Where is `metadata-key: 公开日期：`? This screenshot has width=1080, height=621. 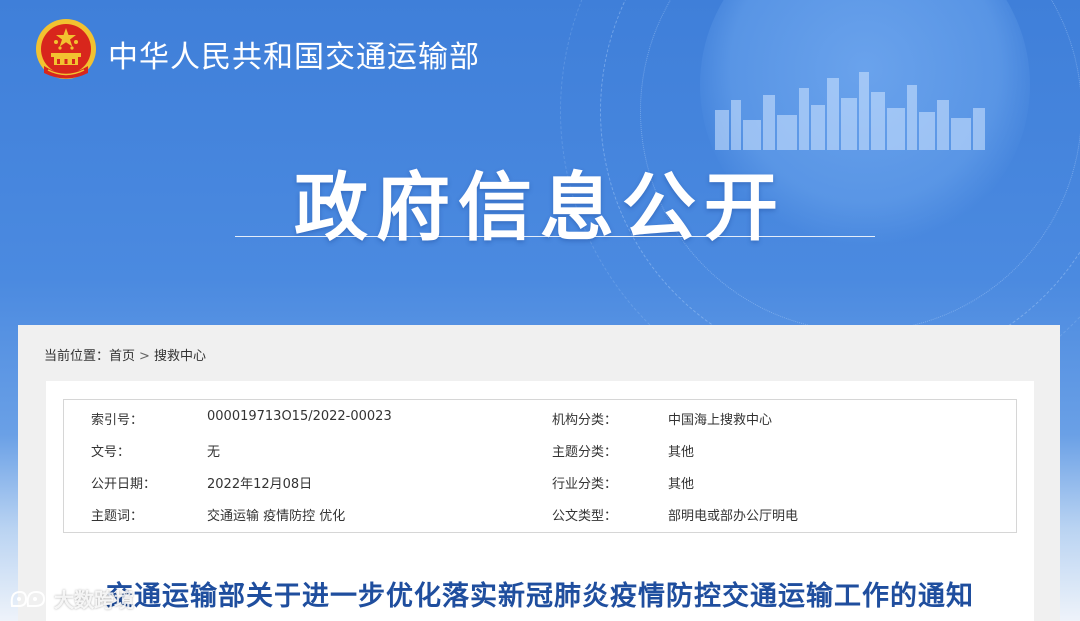
metadata-key: 公开日期： is located at coordinates (124, 484).